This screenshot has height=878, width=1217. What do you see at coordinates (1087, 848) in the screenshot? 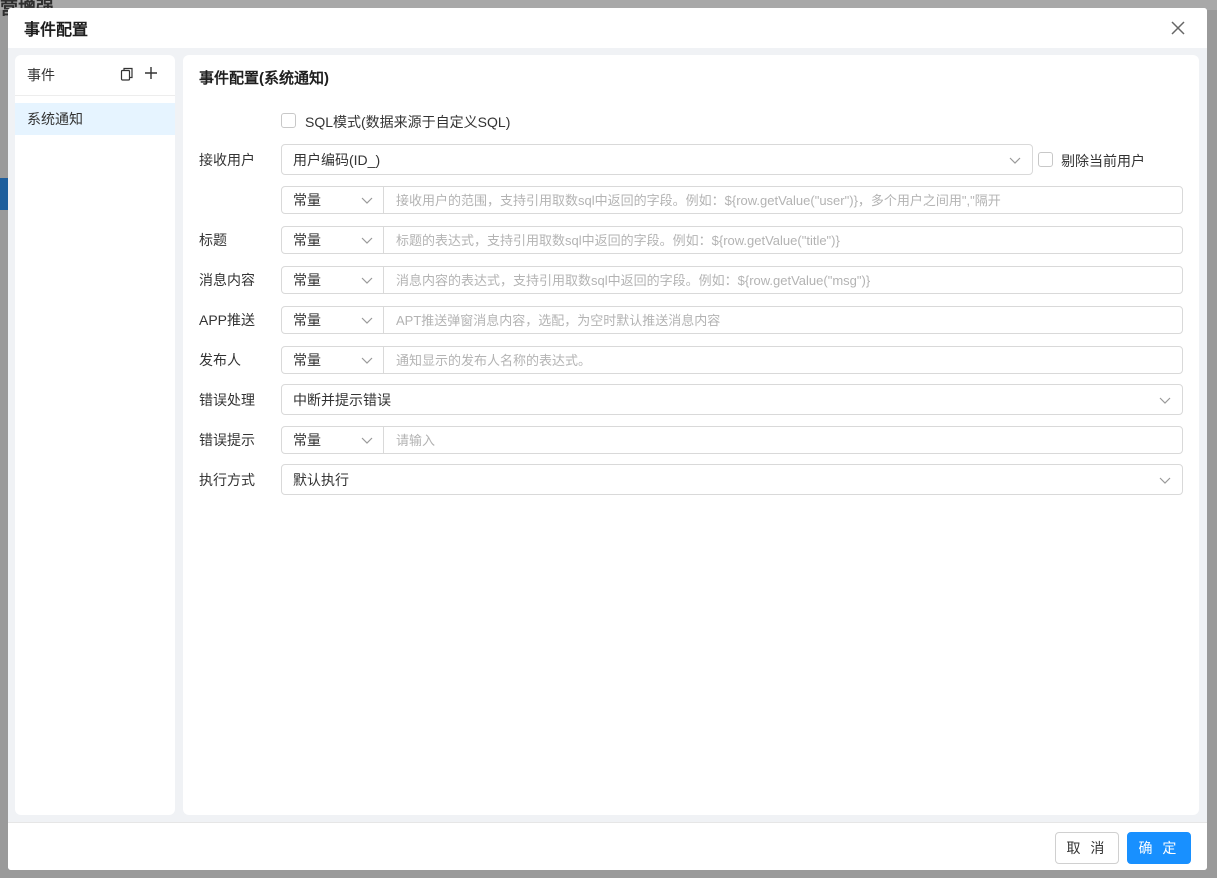
I see `cancel-button: 取 消` at bounding box center [1087, 848].